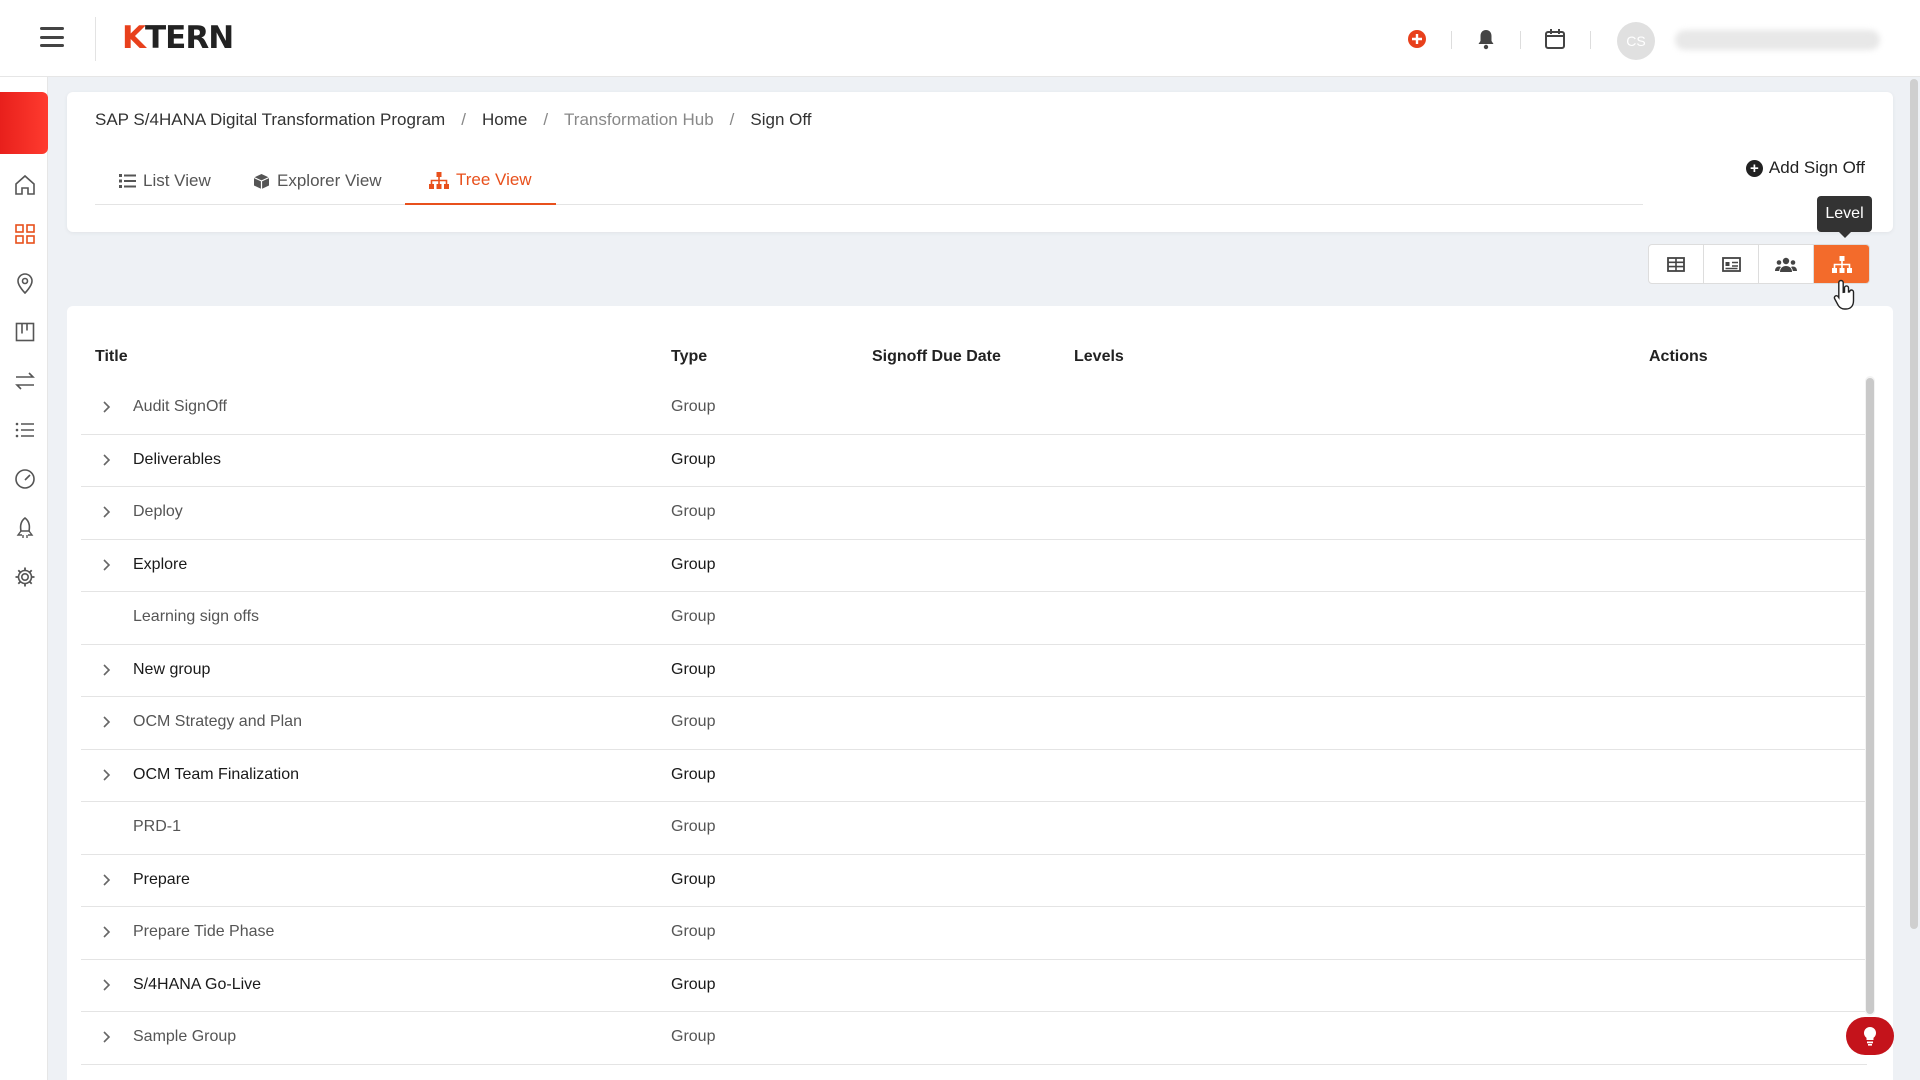 Image resolution: width=1920 pixels, height=1080 pixels. I want to click on column-levels: Levels, so click(1099, 357).